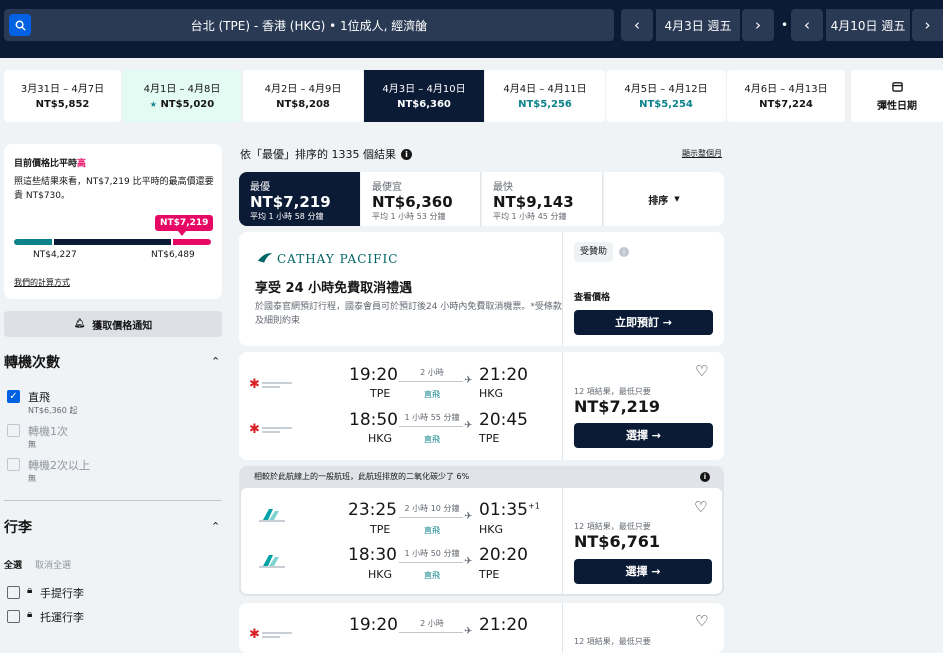 The image size is (943, 653). I want to click on date-option: 4月4日 – 4月11日 NT$5,256, so click(545, 96).